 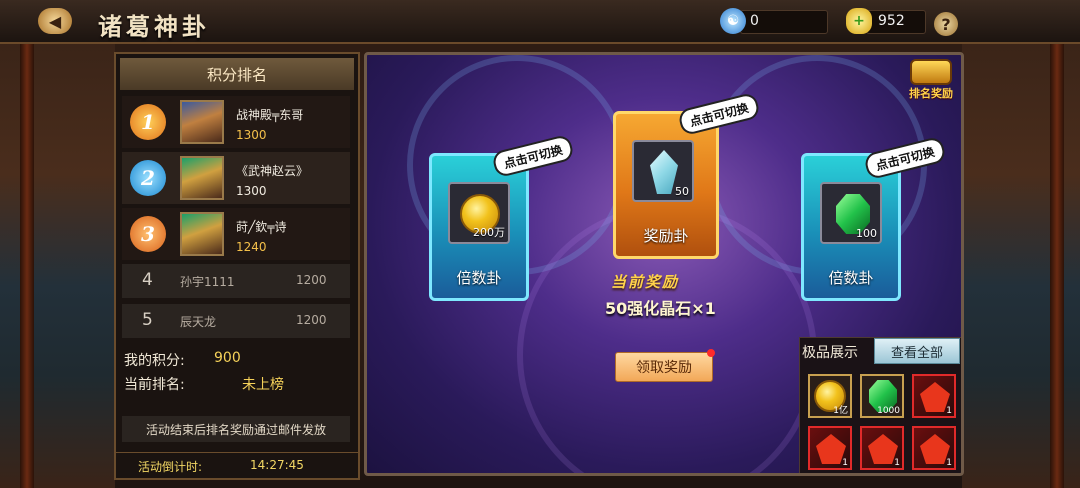 What do you see at coordinates (489, 232) in the screenshot?
I see `reward-qty: 200万` at bounding box center [489, 232].